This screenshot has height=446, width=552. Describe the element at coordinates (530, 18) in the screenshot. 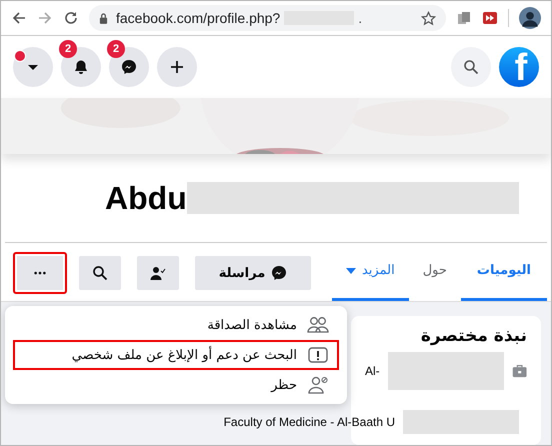

I see `avatar-icon` at that location.